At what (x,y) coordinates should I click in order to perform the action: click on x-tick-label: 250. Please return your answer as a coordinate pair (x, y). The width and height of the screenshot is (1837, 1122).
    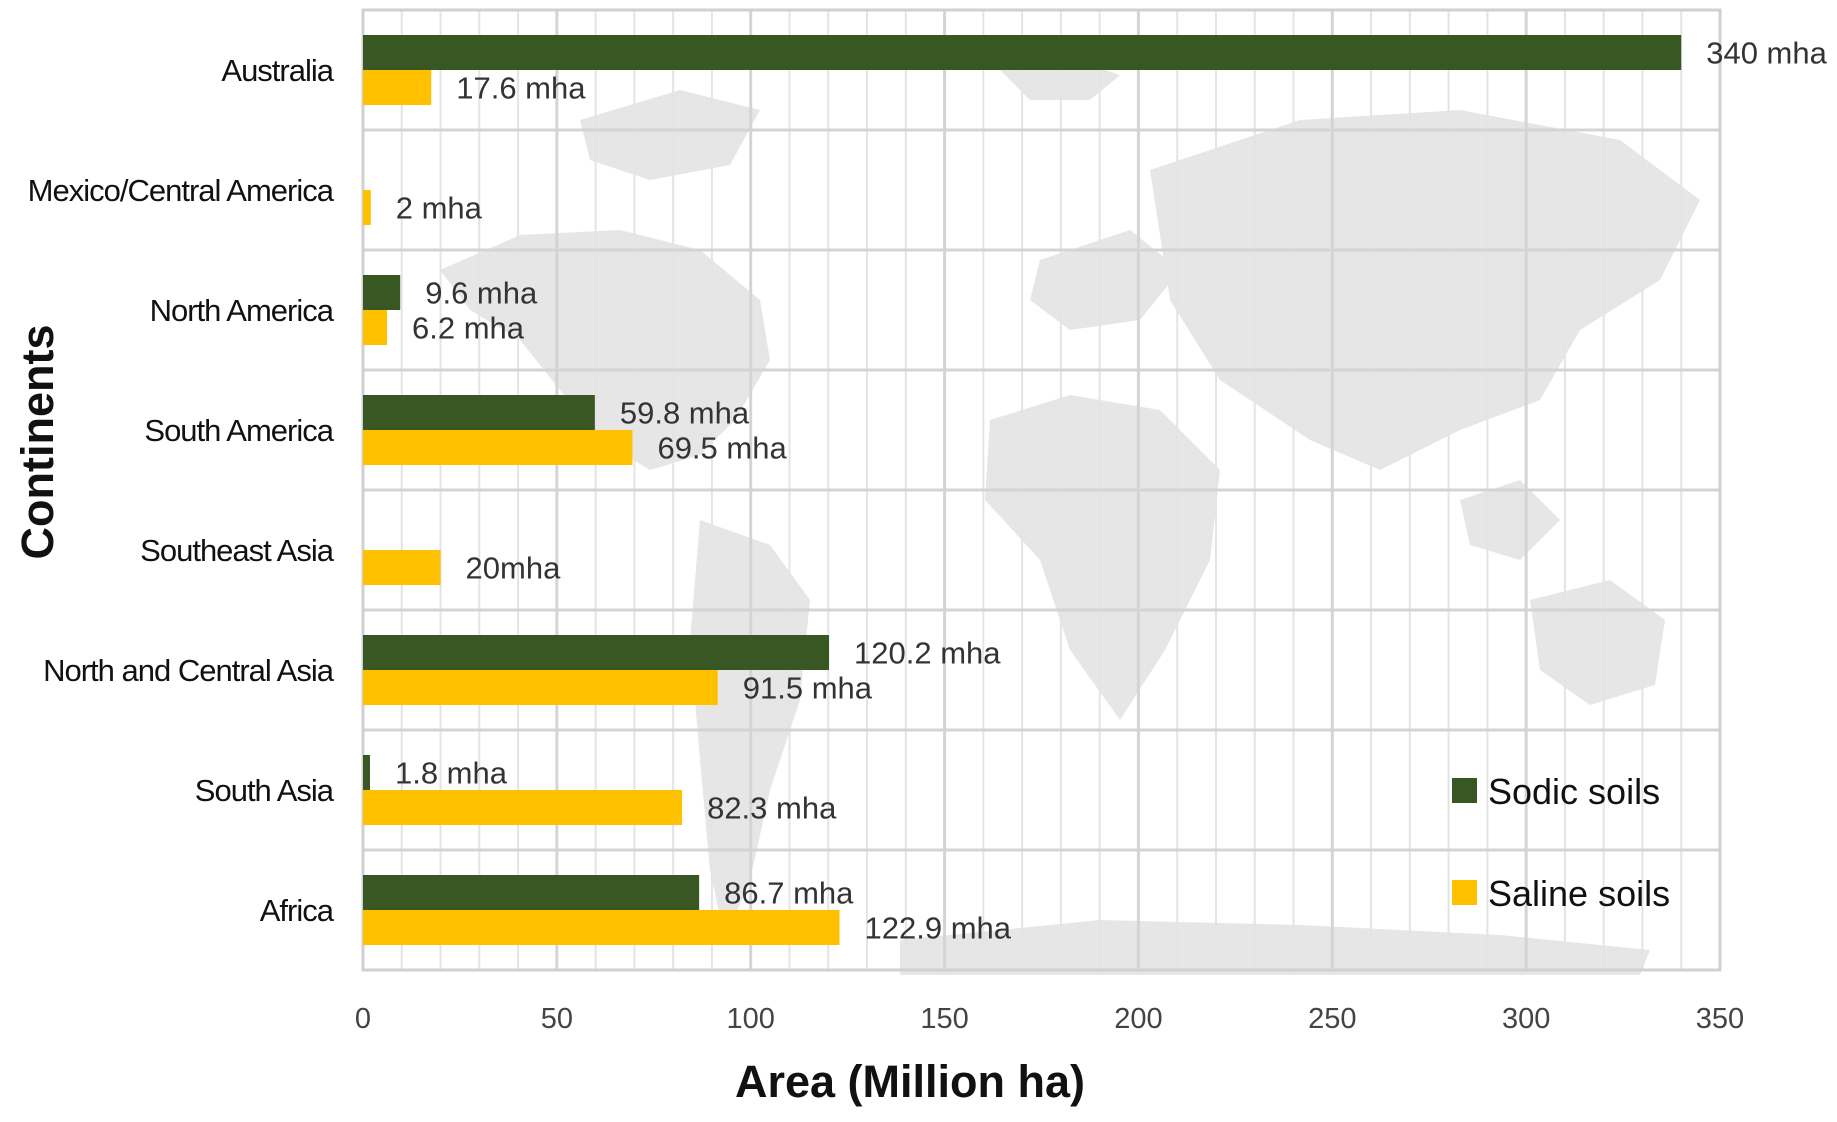
    Looking at the image, I should click on (1332, 1019).